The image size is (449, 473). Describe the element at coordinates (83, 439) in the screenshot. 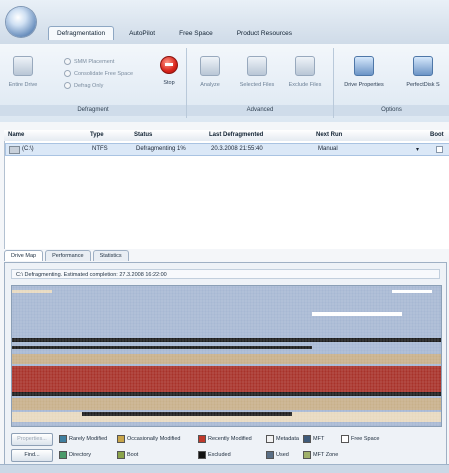

I see `legend-item: Rarely Modified` at that location.